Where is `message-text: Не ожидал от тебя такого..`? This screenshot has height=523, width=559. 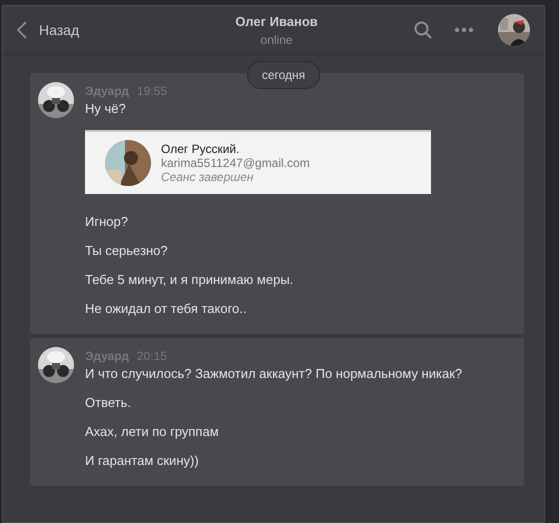 message-text: Не ожидал от тебя такого.. is located at coordinates (166, 308).